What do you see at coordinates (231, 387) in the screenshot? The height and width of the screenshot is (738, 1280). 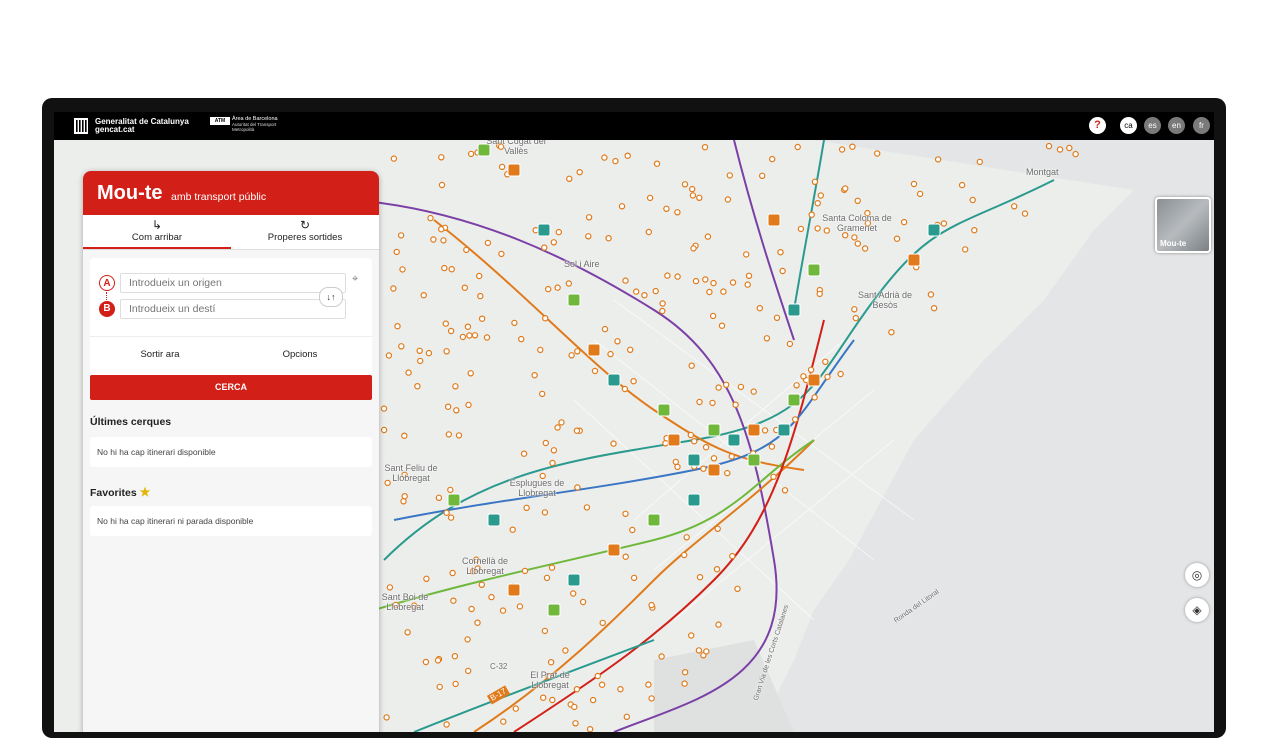 I see `search-button: CERCA` at bounding box center [231, 387].